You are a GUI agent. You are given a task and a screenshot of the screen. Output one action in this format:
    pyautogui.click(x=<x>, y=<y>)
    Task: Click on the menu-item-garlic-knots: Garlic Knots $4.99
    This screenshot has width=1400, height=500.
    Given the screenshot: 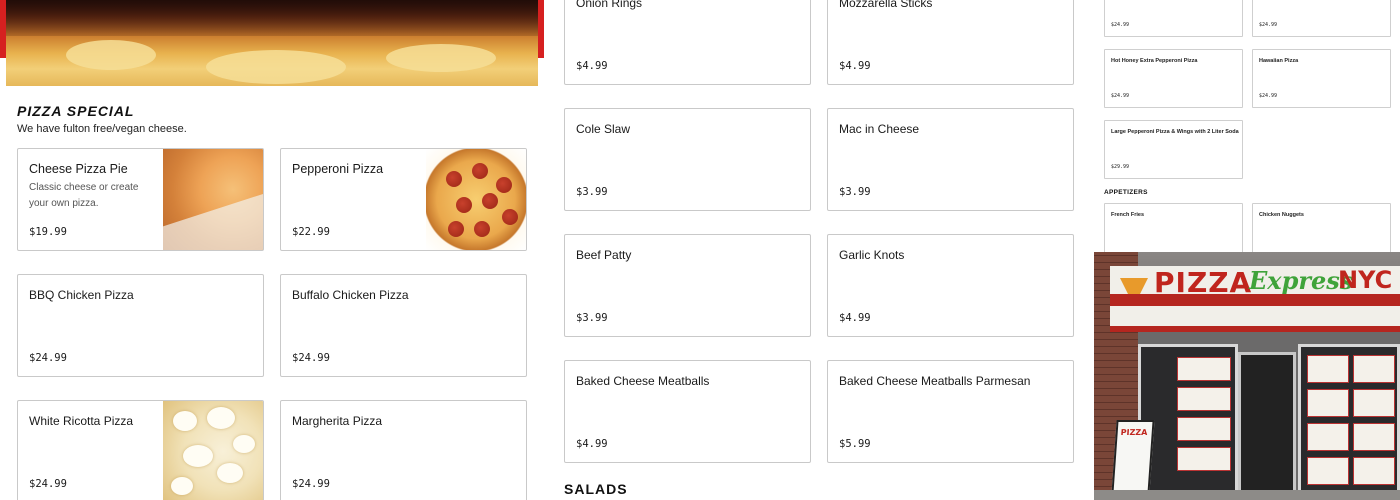 What is the action you would take?
    pyautogui.click(x=950, y=285)
    